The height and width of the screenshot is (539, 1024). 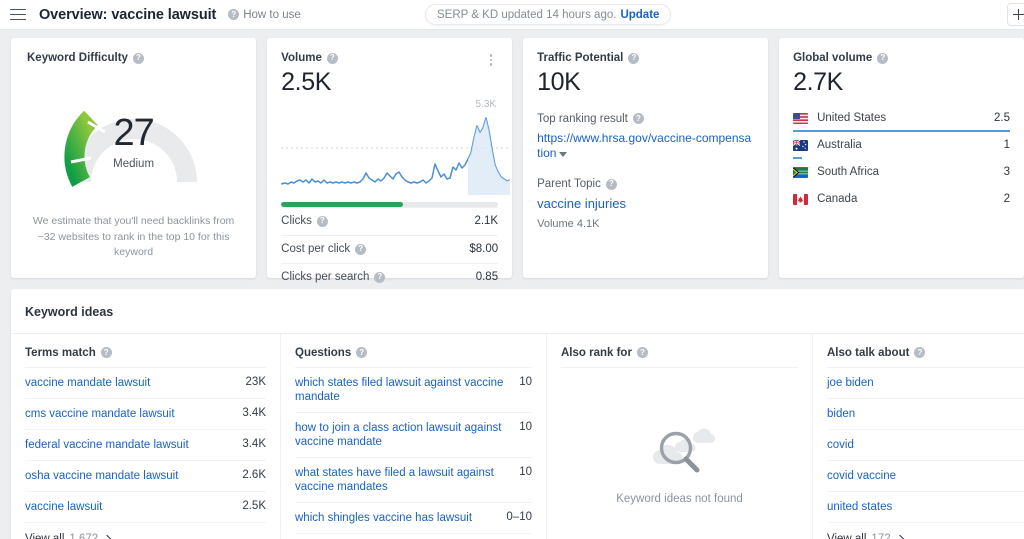 What do you see at coordinates (527, 14) in the screenshot?
I see `update-notice-text: SERP & KD updated 14 hours ago.` at bounding box center [527, 14].